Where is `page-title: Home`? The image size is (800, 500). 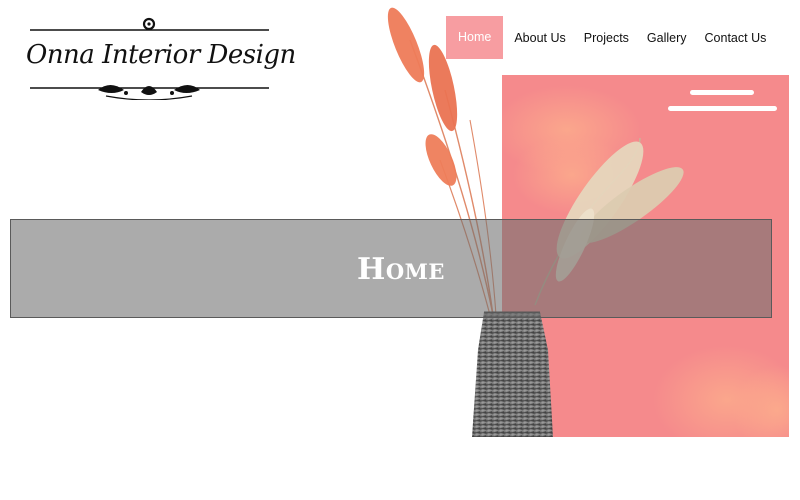 page-title: Home is located at coordinates (401, 269).